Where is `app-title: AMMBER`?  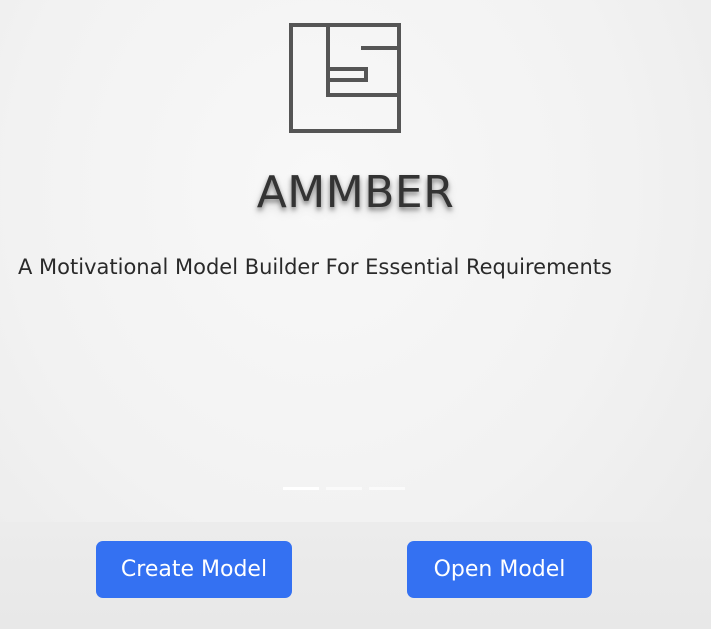
app-title: AMMBER is located at coordinates (355, 192).